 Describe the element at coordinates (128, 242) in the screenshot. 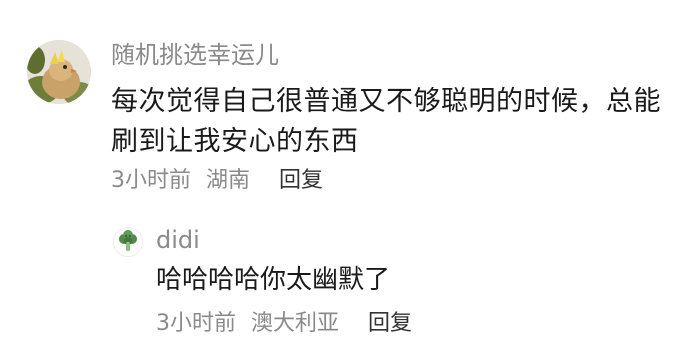

I see `broccoli-avatar-icon` at that location.